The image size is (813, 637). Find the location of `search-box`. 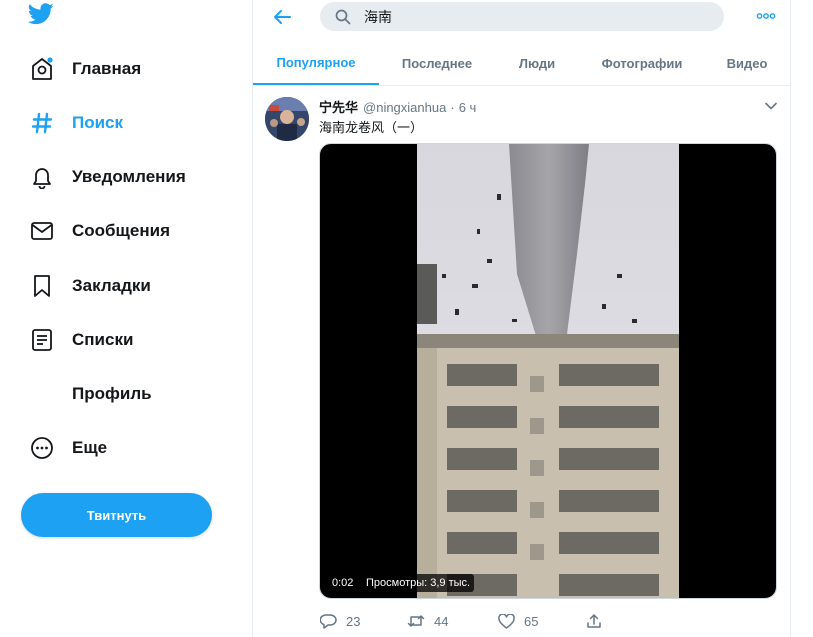

search-box is located at coordinates (522, 16).